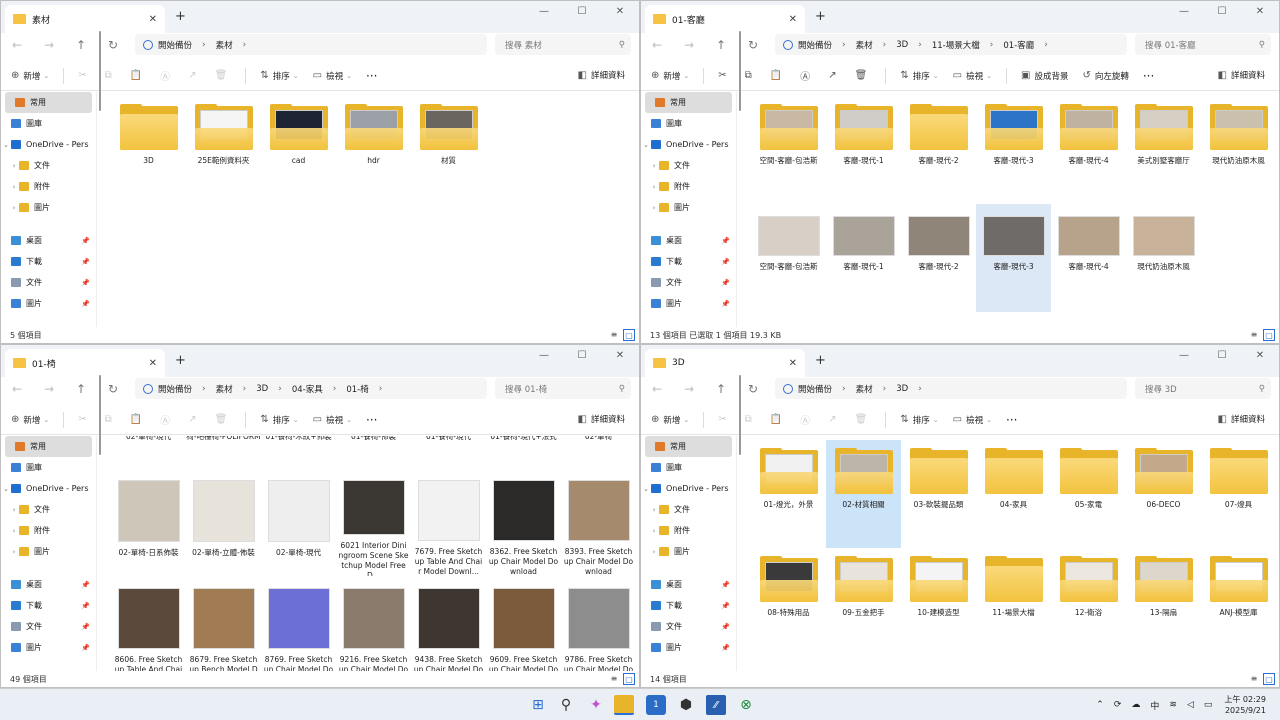 This screenshot has width=1280, height=720. I want to click on folder-item: 12-衛浴, so click(1088, 602).